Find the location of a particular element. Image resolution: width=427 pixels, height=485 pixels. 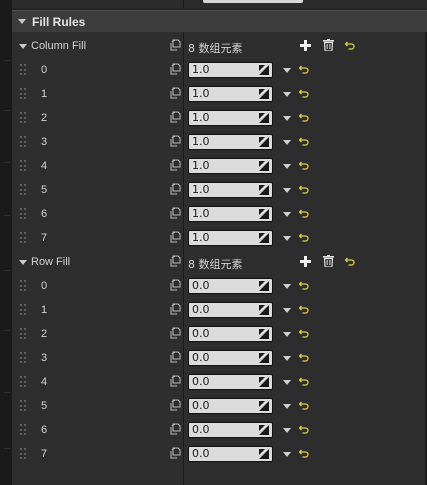

array-element-row: 7 is located at coordinates (219, 454).